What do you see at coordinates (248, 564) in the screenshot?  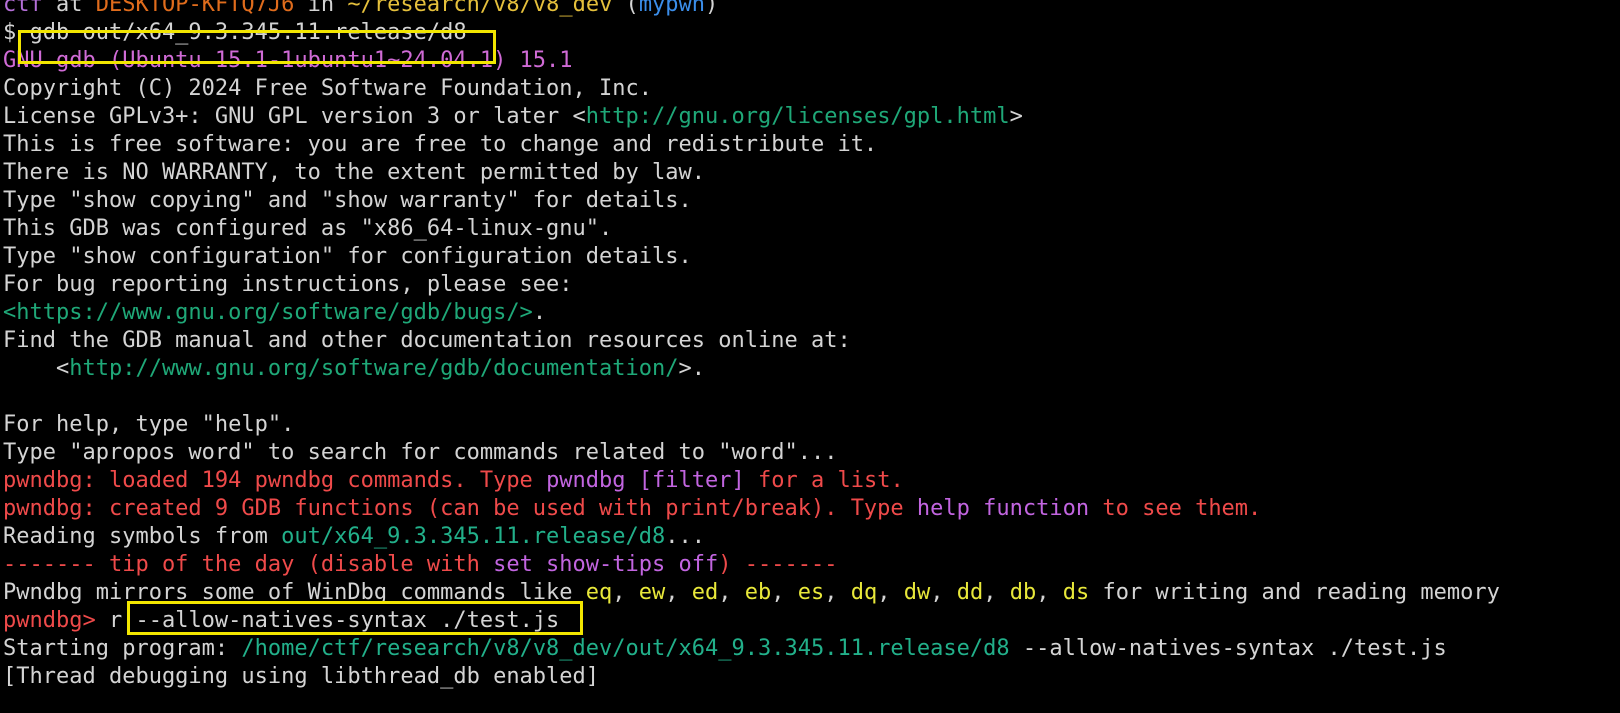 I see `terminal-text-segment: ------- tip of the day (disable with` at bounding box center [248, 564].